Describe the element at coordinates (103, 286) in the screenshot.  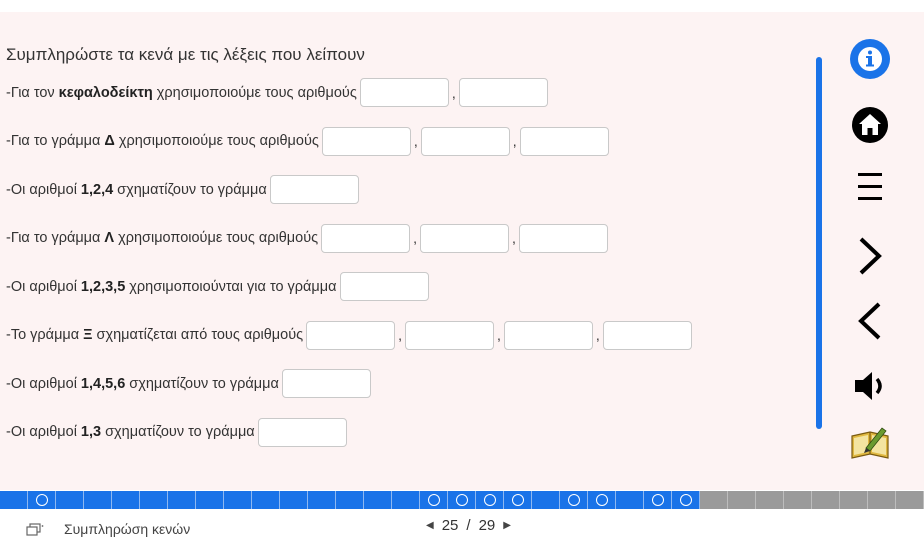
I see `line-keyword: 1,2,3,5` at that location.